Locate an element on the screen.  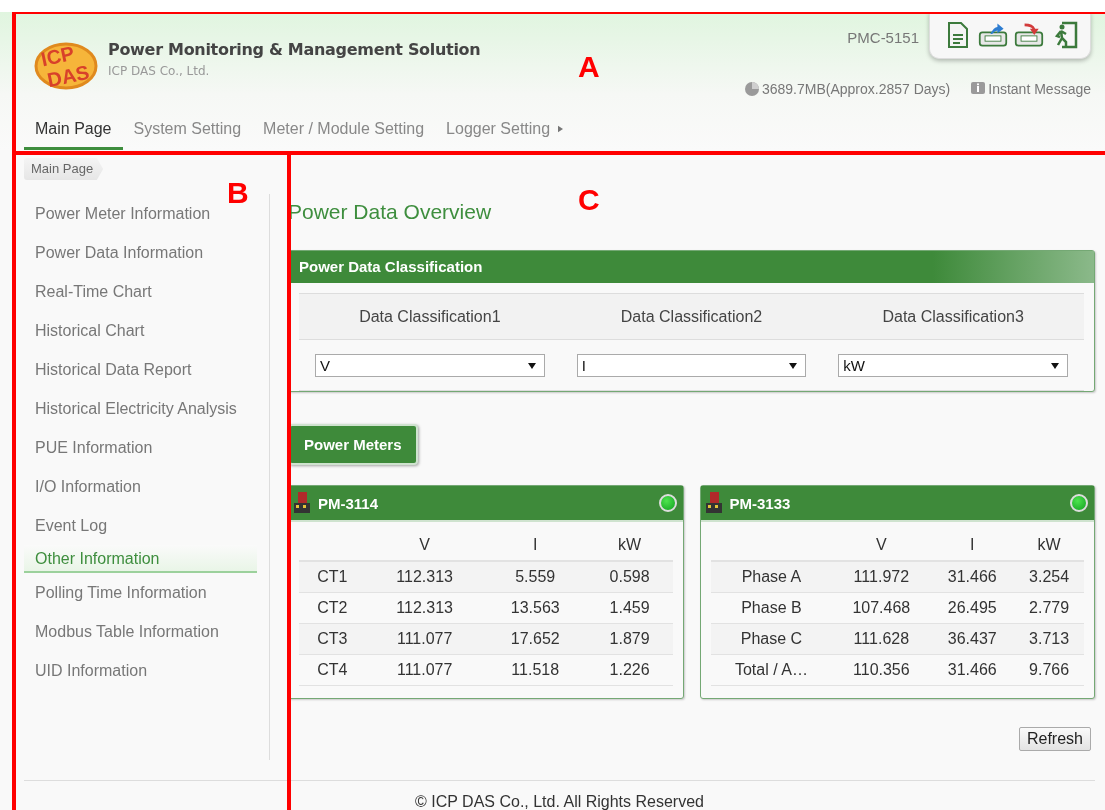
storage-info: 3689.7MB(Approx.2857 Days) is located at coordinates (856, 89).